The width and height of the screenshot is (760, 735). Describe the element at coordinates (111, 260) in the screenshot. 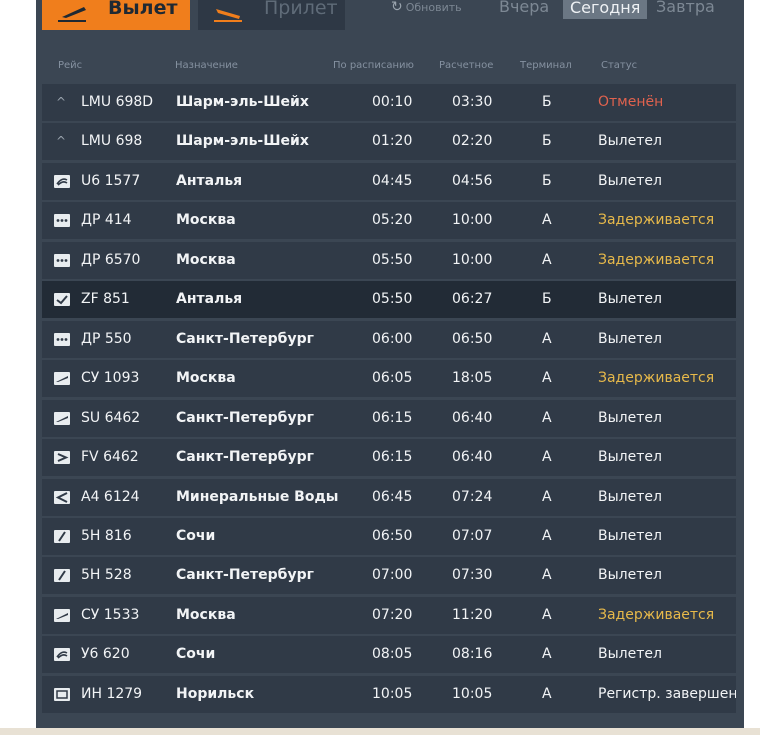

I see `flight-number: ДР 6570` at that location.